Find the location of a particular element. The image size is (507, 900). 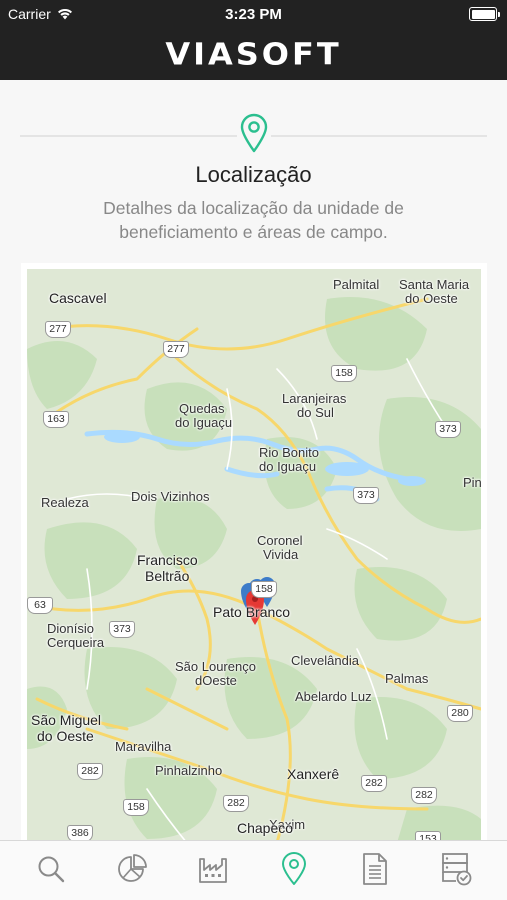

app-header: VIASOFT is located at coordinates (253, 54).